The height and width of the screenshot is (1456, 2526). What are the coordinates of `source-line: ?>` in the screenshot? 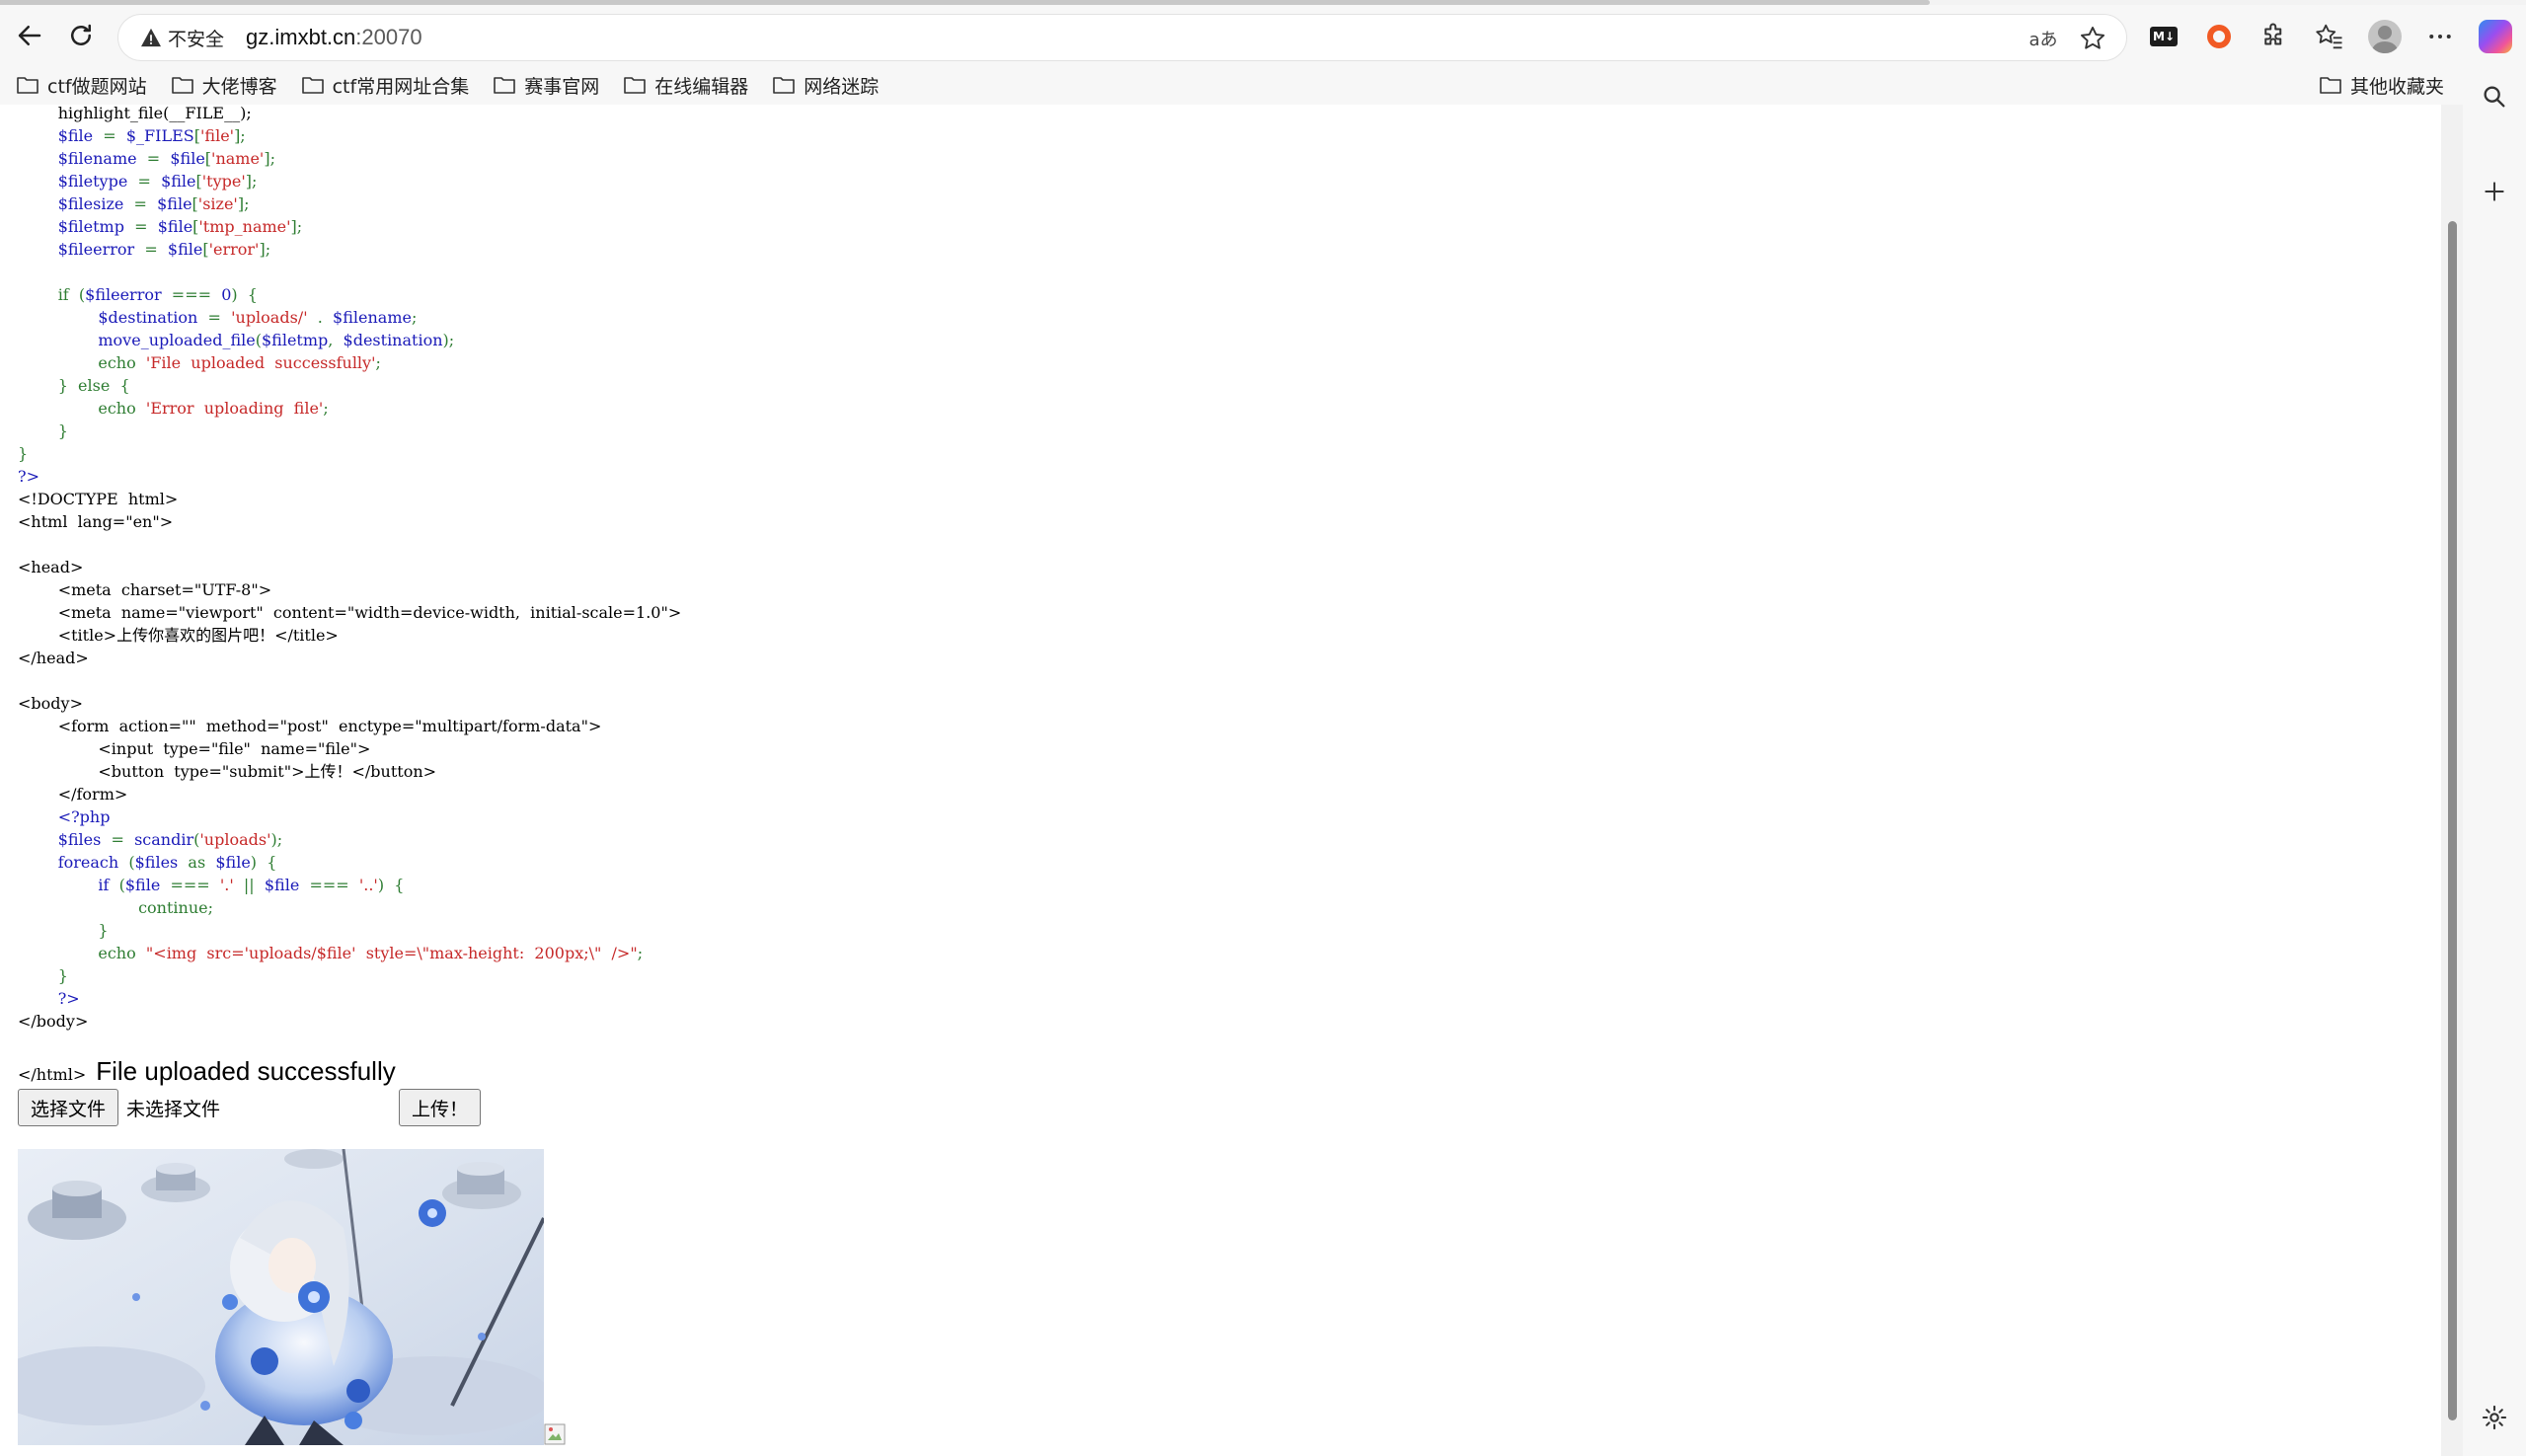 It's located at (349, 998).